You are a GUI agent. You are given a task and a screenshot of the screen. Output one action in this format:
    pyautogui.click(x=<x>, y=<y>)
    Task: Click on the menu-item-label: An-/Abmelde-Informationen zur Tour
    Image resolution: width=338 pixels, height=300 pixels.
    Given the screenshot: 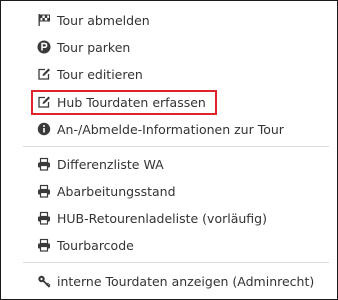 What is the action you would take?
    pyautogui.click(x=170, y=129)
    